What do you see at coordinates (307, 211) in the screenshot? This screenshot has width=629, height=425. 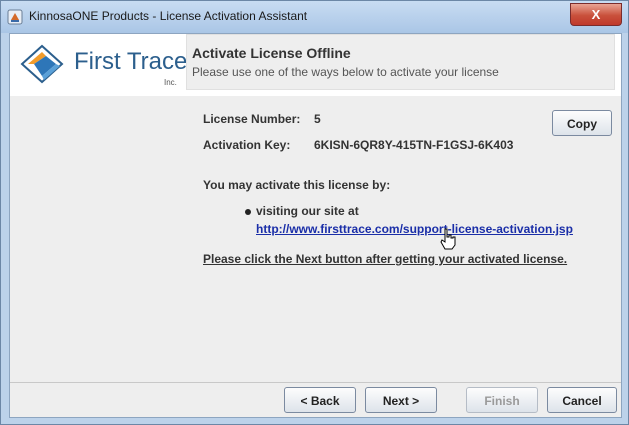 I see `bullet-text: visiting our site at` at bounding box center [307, 211].